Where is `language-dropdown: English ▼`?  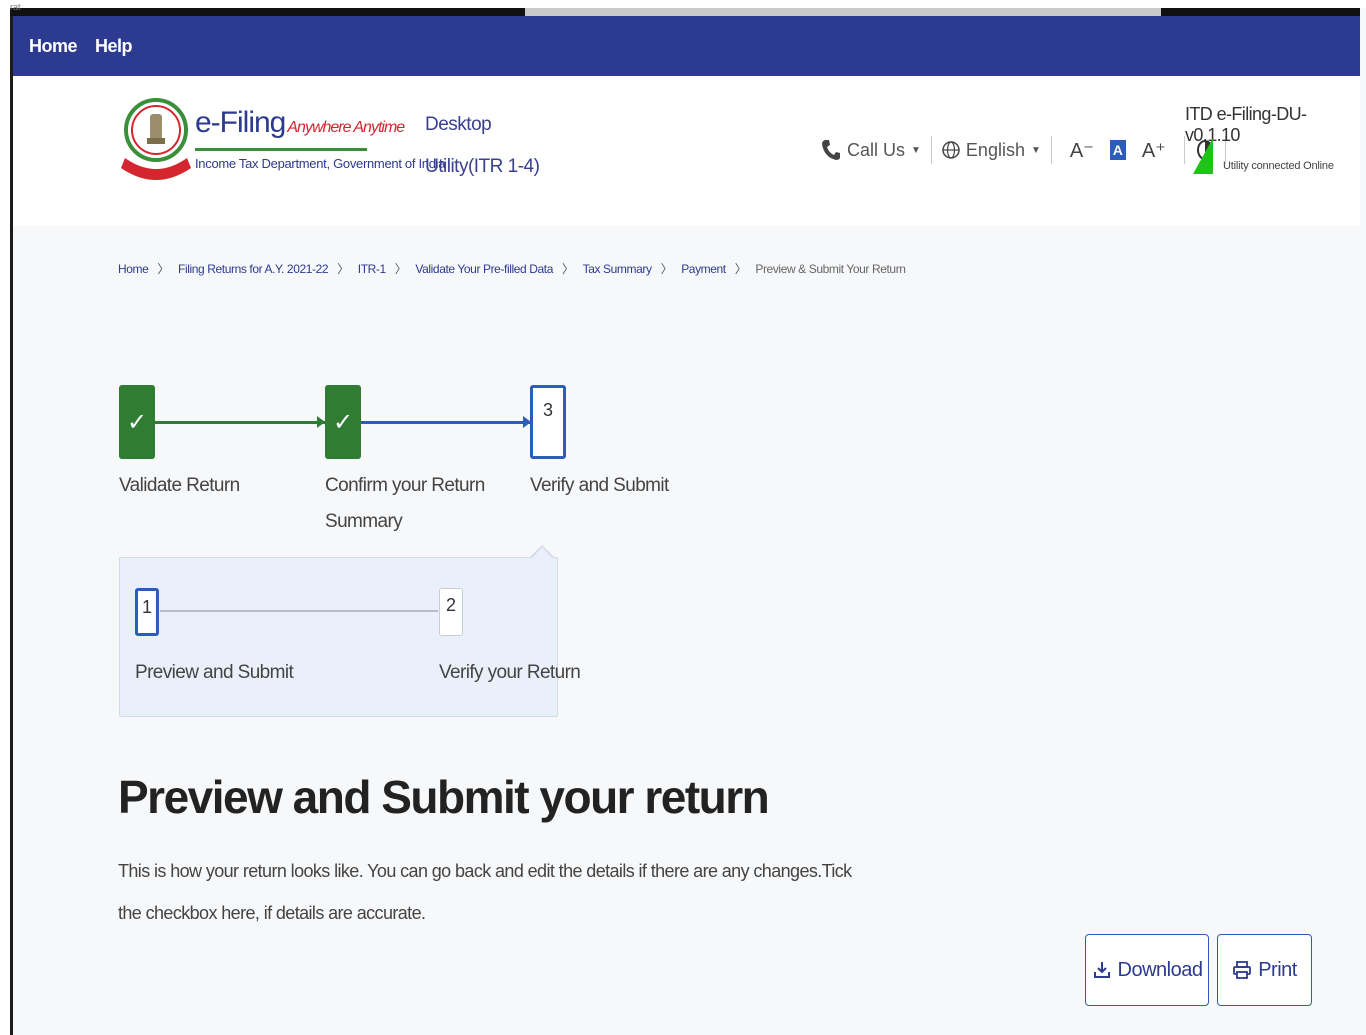
language-dropdown: English ▼ is located at coordinates (991, 150).